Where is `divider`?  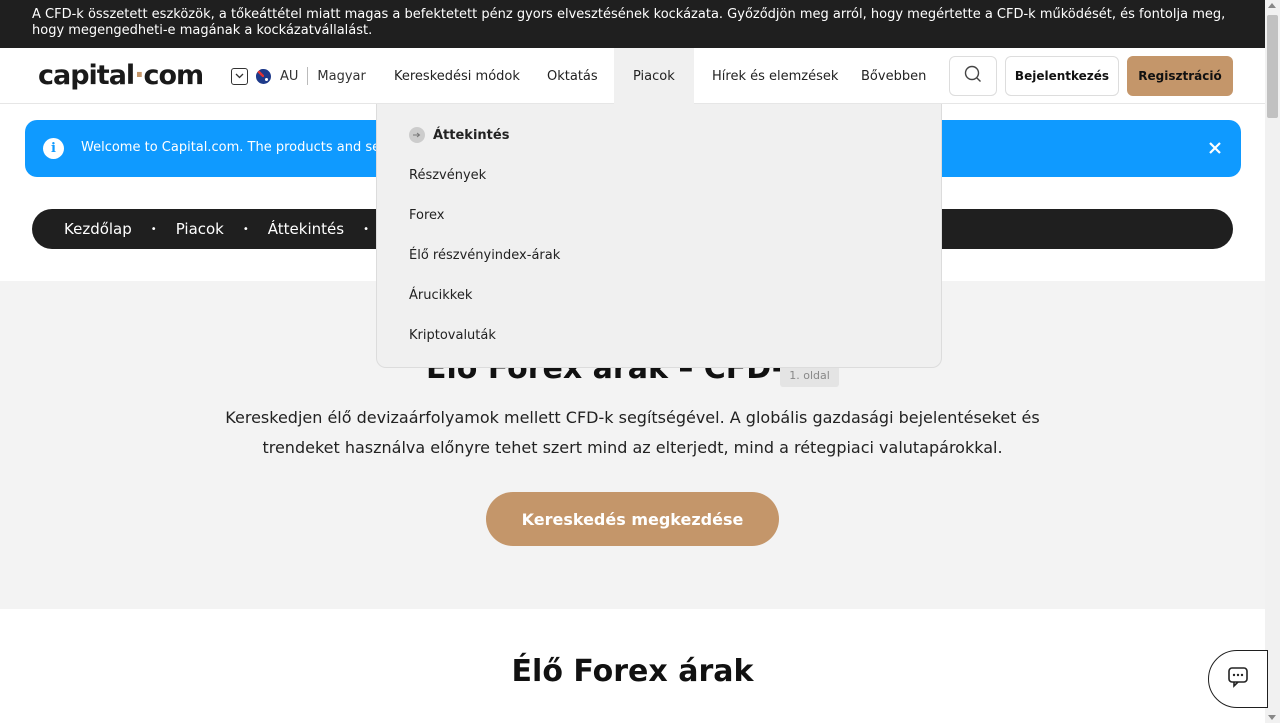 divider is located at coordinates (308, 76).